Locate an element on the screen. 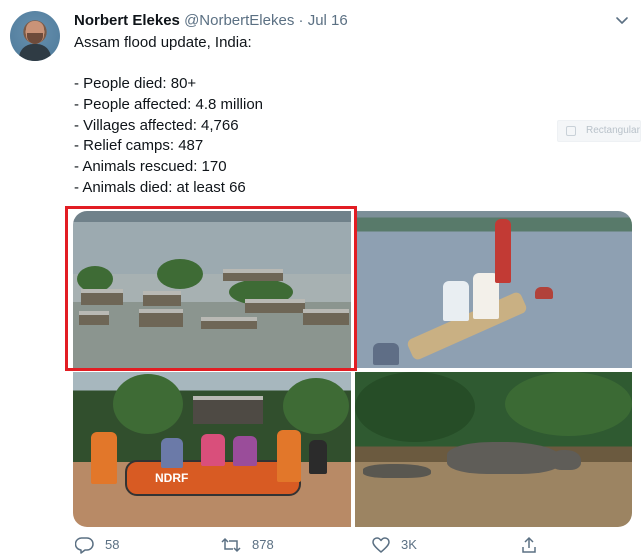 The height and width of the screenshot is (559, 641). tweet-header: Norbert Elekes @NorbertElekes · Jul 16 is located at coordinates (211, 21).